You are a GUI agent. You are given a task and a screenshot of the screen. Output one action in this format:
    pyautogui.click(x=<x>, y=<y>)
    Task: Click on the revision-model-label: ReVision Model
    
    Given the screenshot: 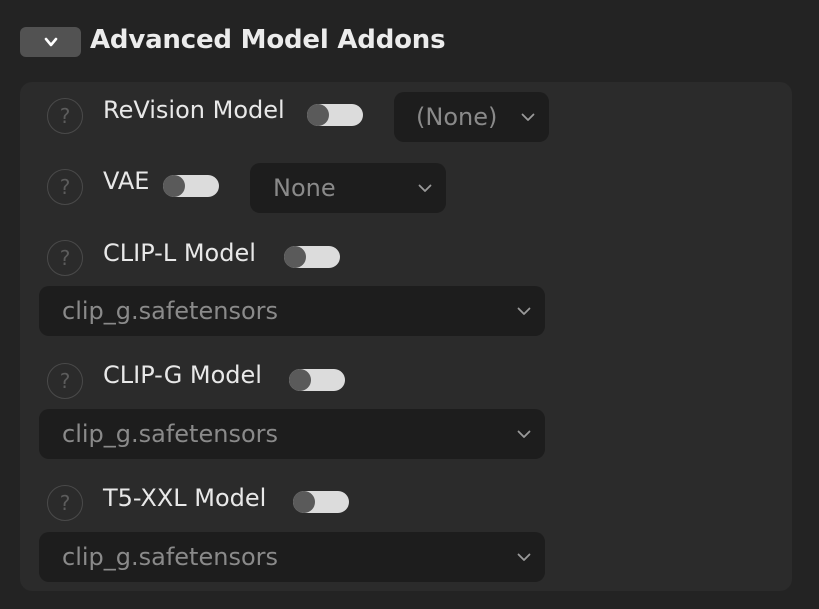 What is the action you would take?
    pyautogui.click(x=194, y=110)
    